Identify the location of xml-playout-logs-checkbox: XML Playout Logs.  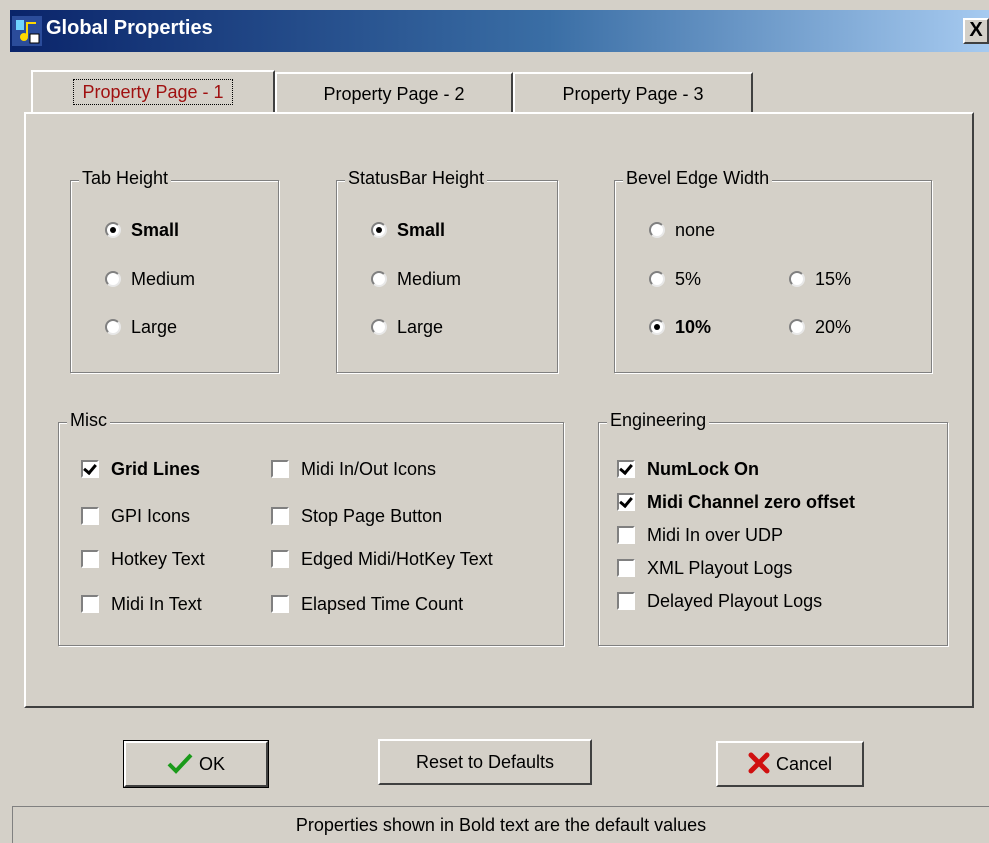
(704, 568).